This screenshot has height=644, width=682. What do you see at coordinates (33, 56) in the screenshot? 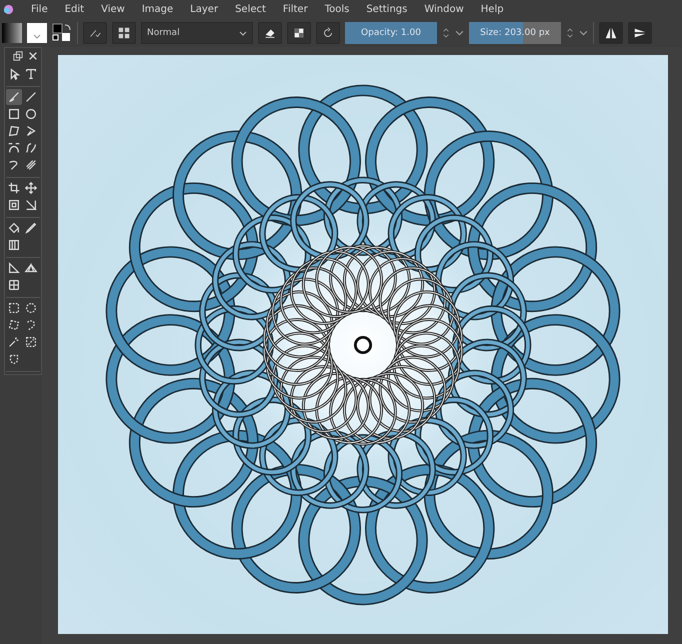
I see `close-icon` at bounding box center [33, 56].